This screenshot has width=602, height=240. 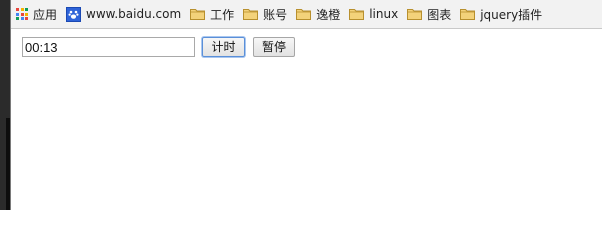 I want to click on bookmark-folder-linux: linux, so click(x=373, y=14).